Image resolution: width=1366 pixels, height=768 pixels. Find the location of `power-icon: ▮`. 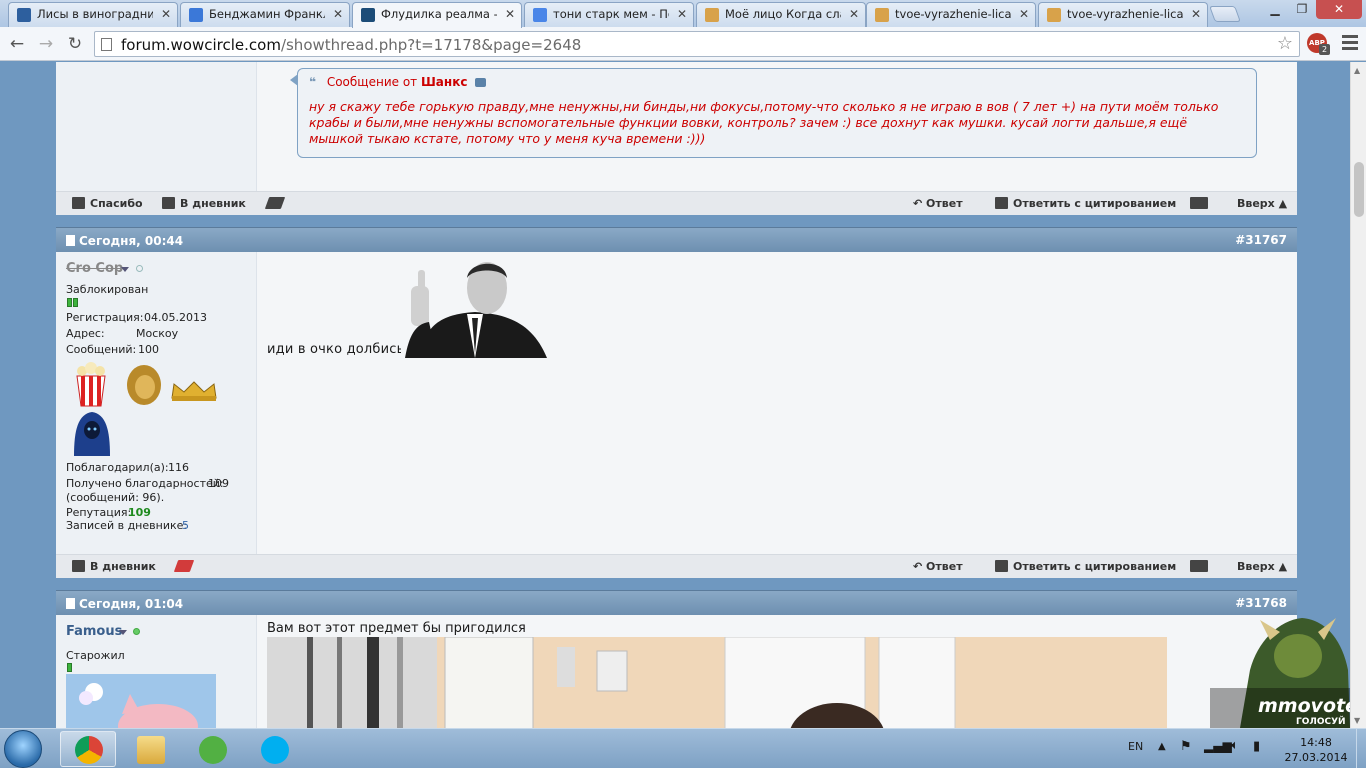

power-icon: ▮ is located at coordinates (1256, 746).